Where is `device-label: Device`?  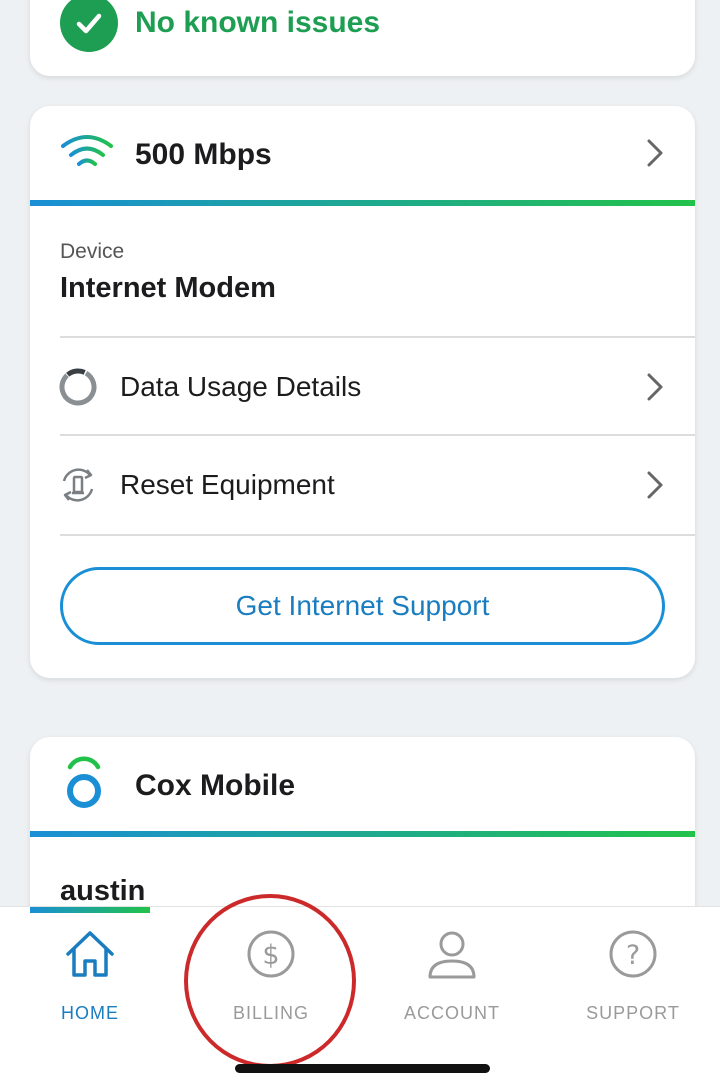
device-label: Device is located at coordinates (92, 251).